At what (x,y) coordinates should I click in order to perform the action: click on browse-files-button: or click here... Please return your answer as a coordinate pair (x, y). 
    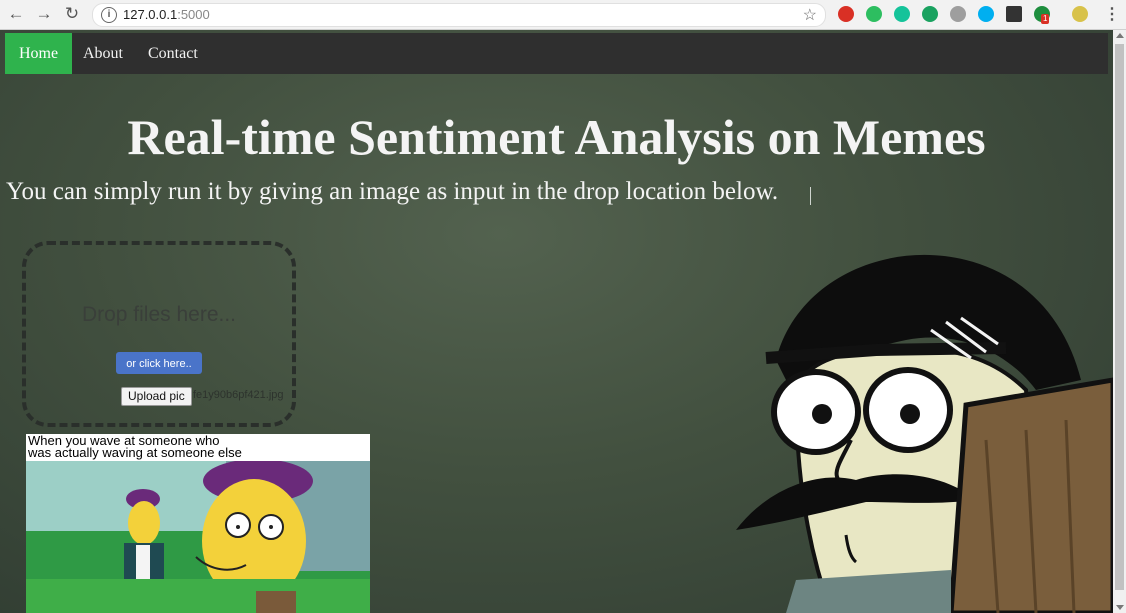
    Looking at the image, I should click on (159, 363).